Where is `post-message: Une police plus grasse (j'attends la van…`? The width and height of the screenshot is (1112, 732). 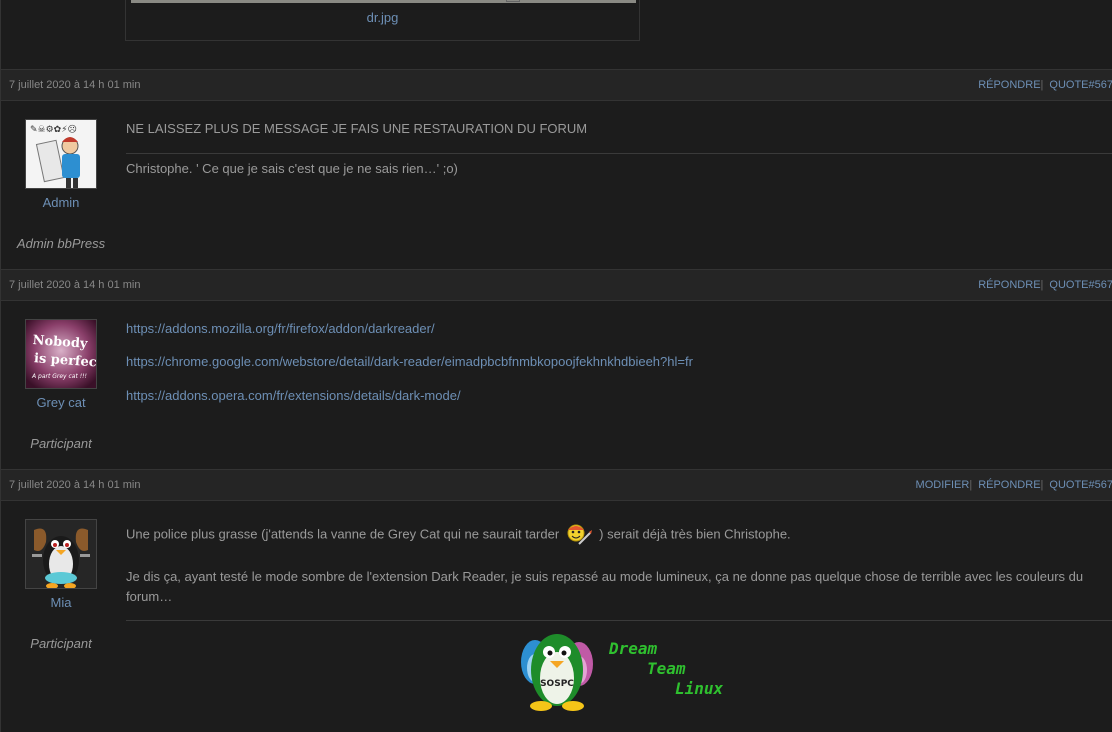 post-message: Une police plus grasse (j'attends la van… is located at coordinates (619, 535).